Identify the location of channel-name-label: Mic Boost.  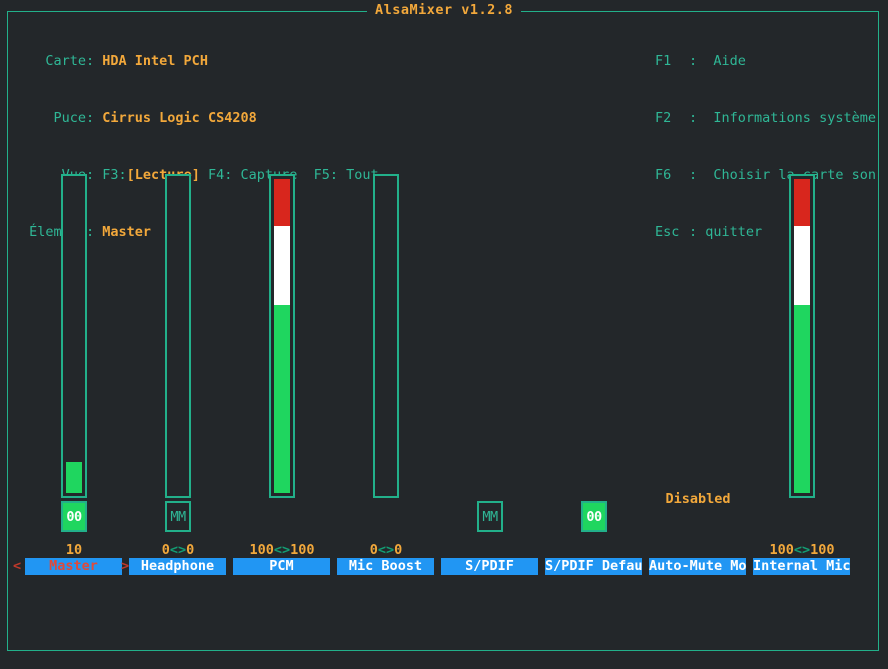
(385, 566).